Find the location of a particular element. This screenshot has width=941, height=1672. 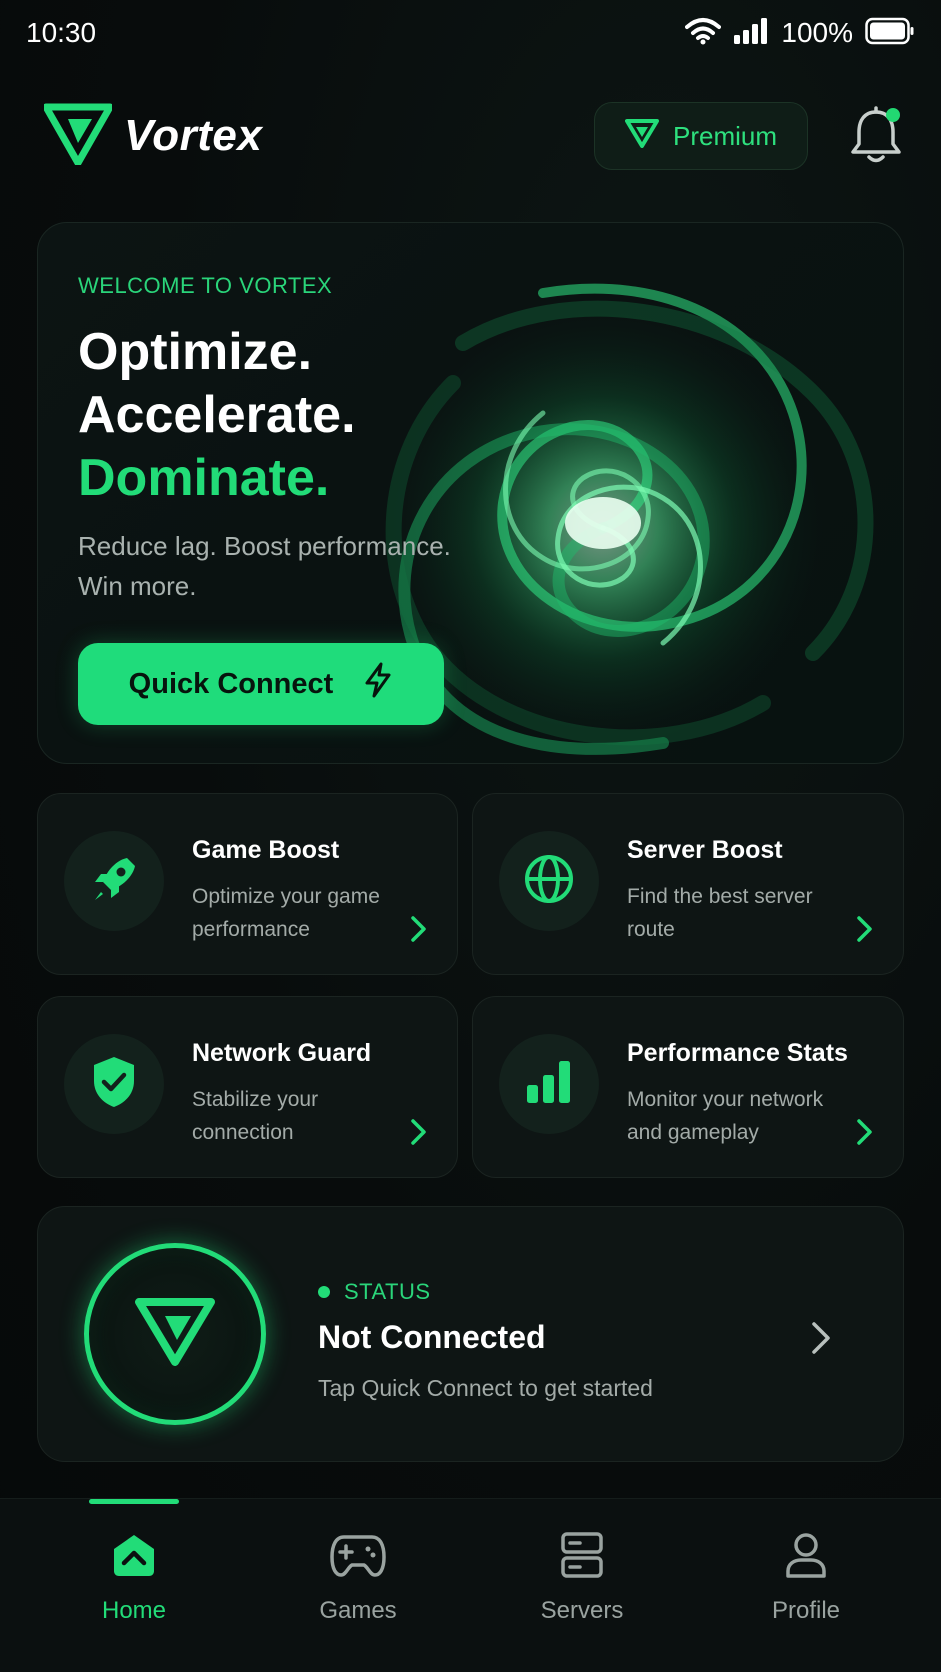

server-icon is located at coordinates (582, 1555).